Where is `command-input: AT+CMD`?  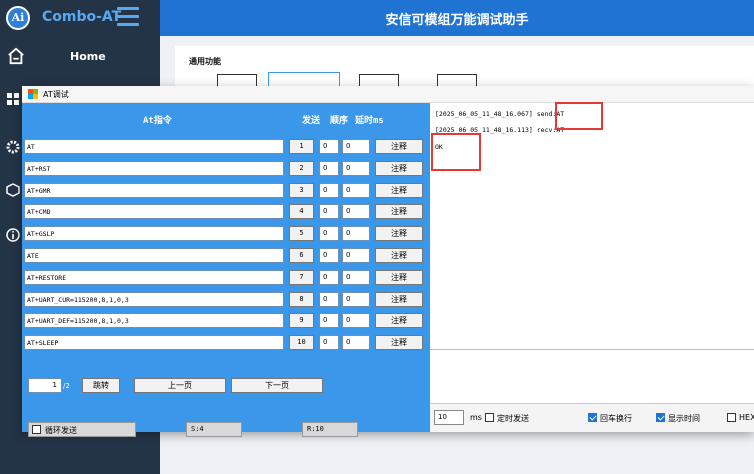
command-input: AT+CMD is located at coordinates (154, 212).